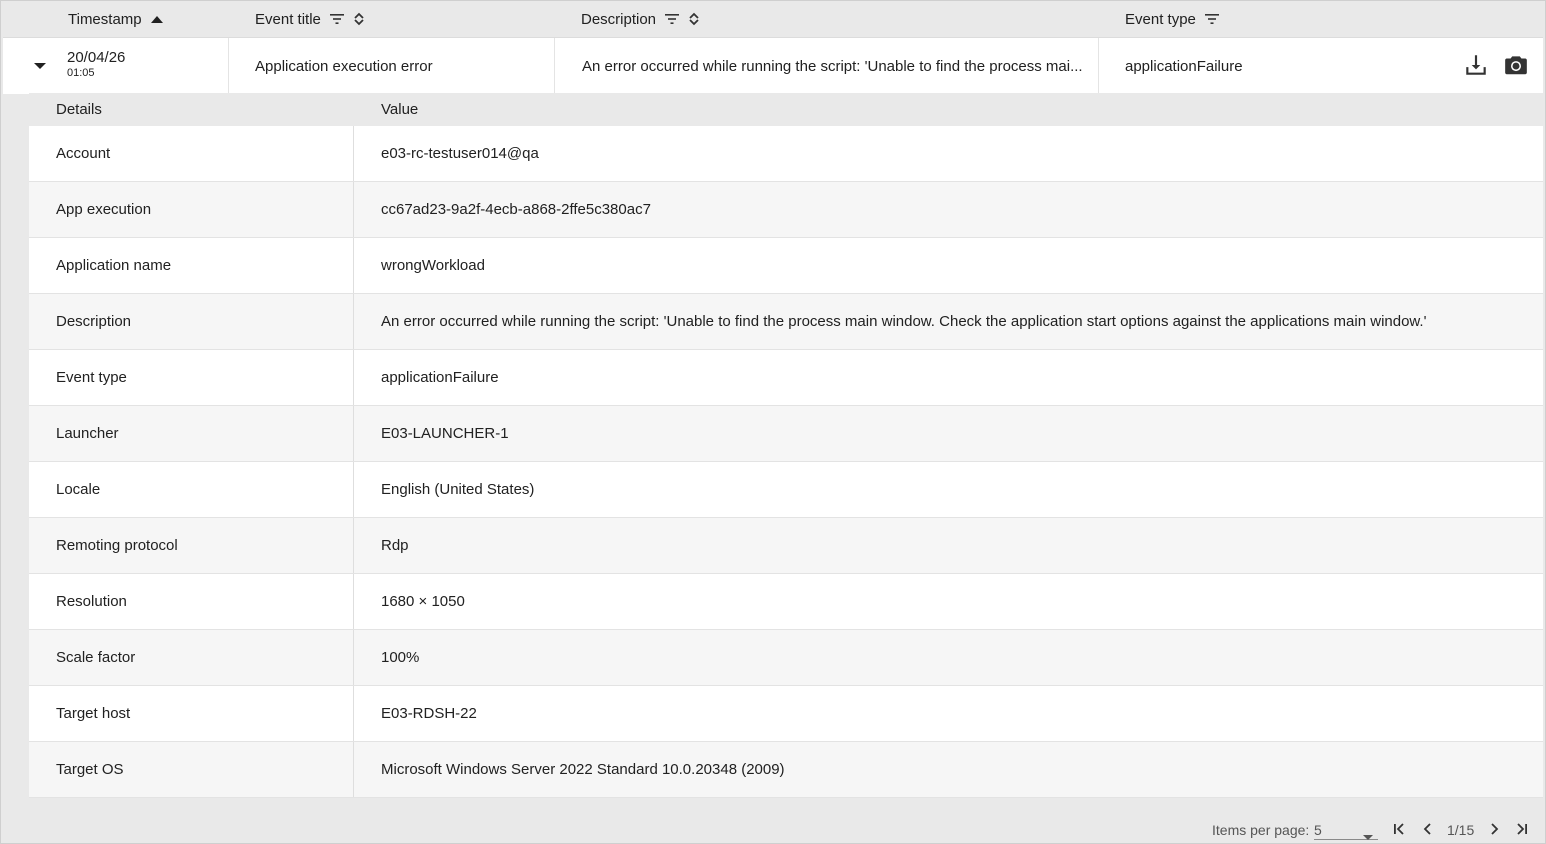 The height and width of the screenshot is (844, 1546). What do you see at coordinates (288, 19) in the screenshot?
I see `header-event-title-label: Event title` at bounding box center [288, 19].